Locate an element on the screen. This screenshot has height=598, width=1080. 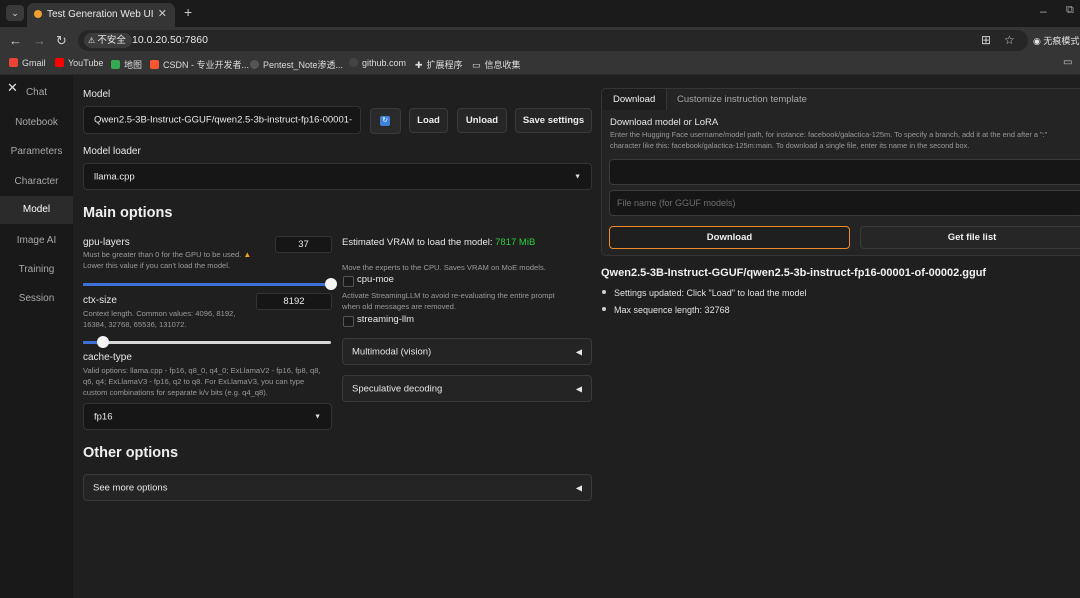
gmail-icon is located at coordinates (13, 62).